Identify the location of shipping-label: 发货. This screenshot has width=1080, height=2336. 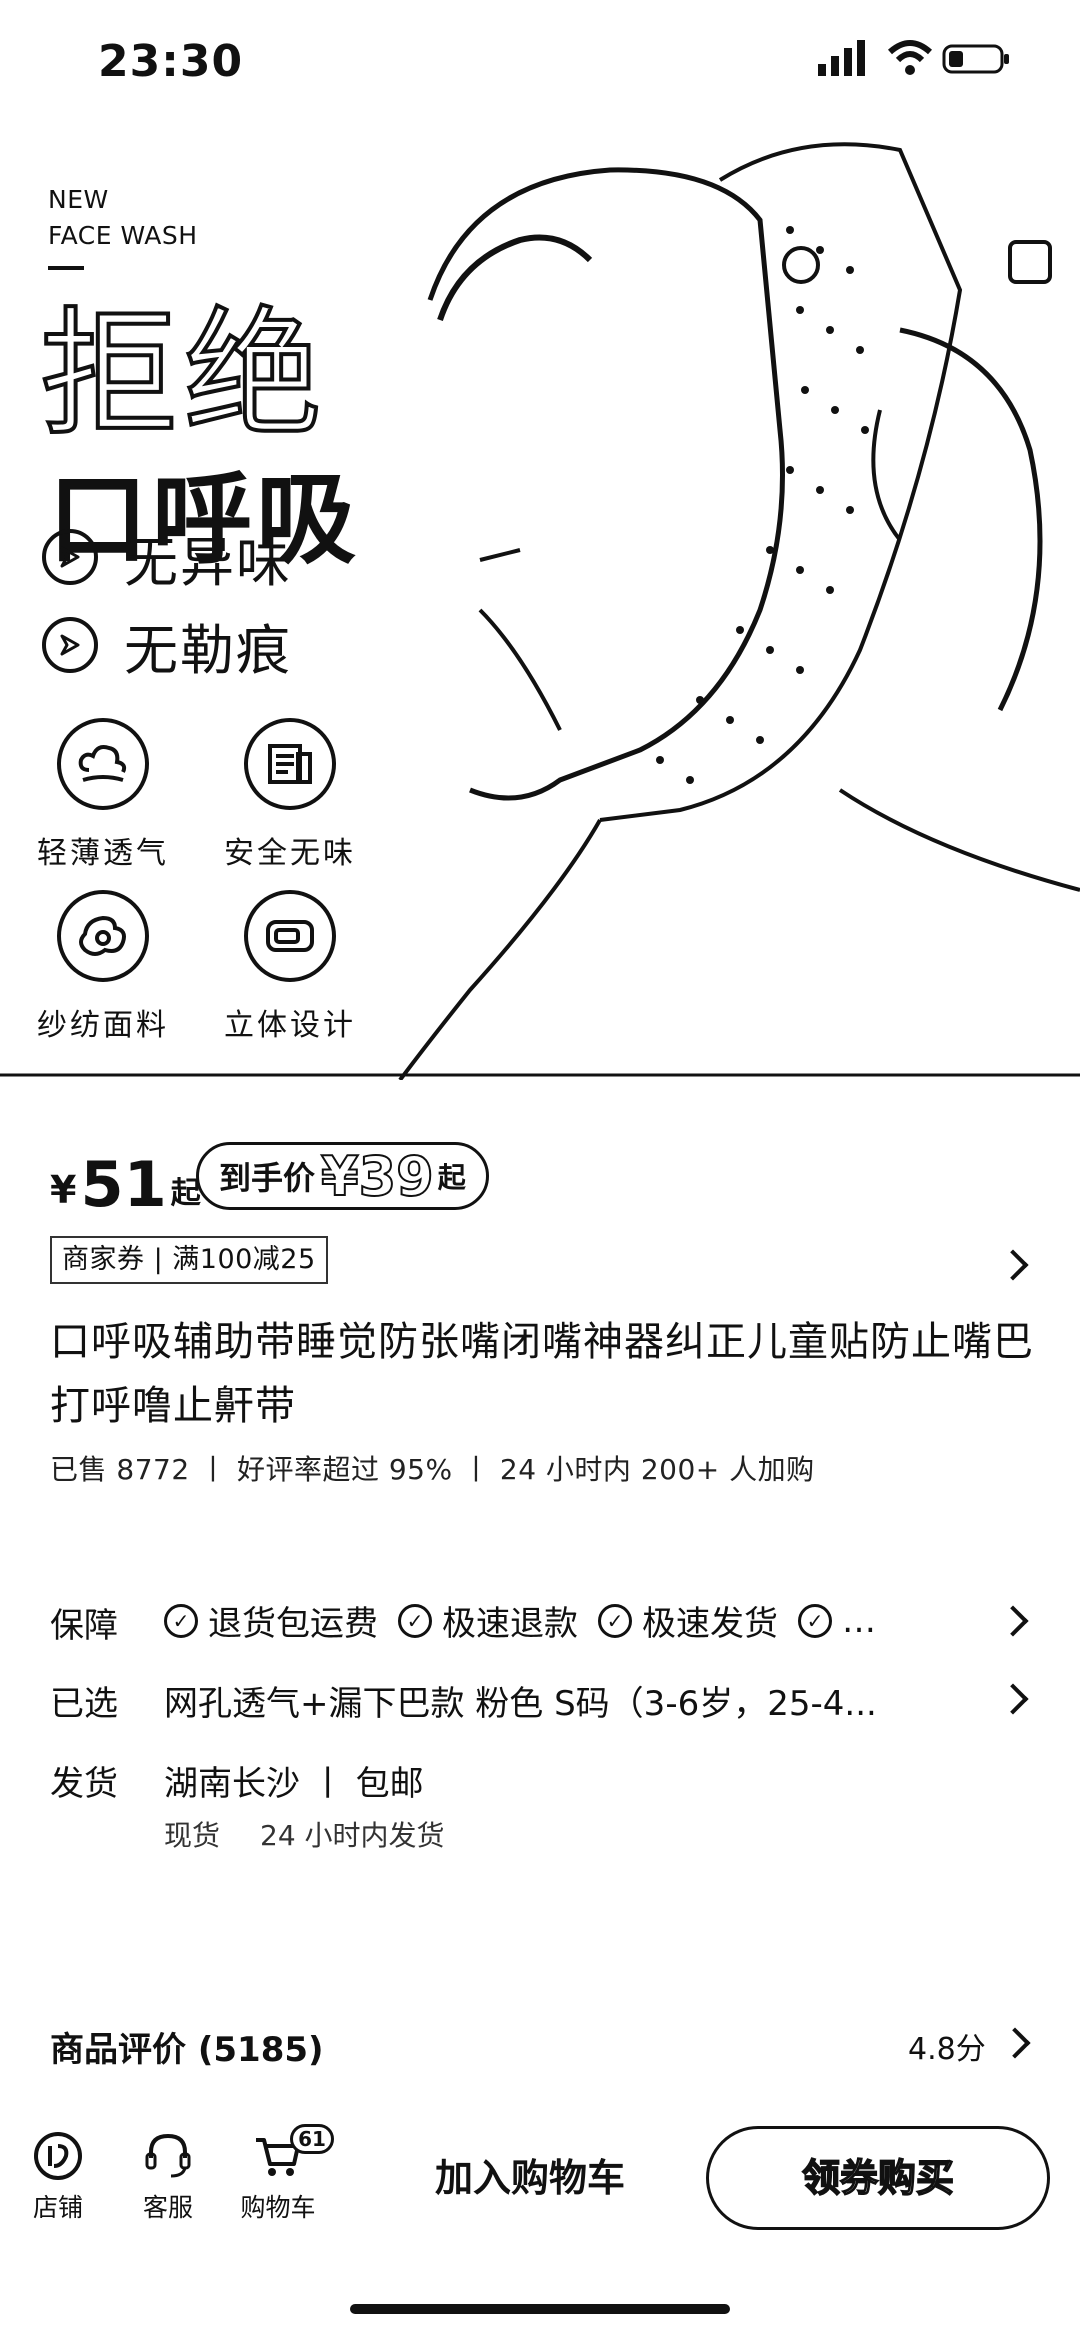
(84, 1784).